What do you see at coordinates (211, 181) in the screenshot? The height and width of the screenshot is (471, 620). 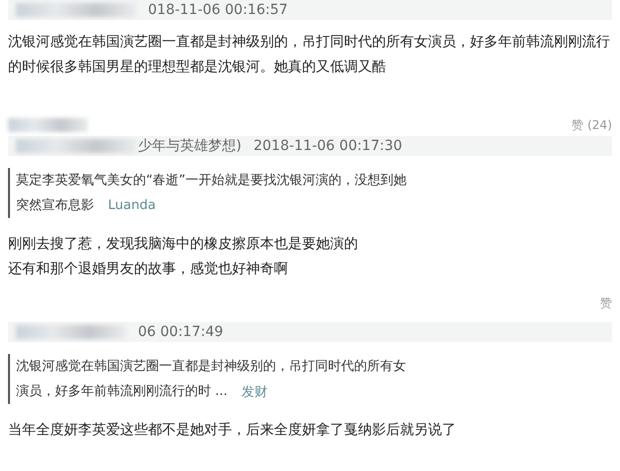 I see `quote-text: 莫定李英爱氧气美女的“春逝”一开始就是要找沈银河演的，没想到她` at bounding box center [211, 181].